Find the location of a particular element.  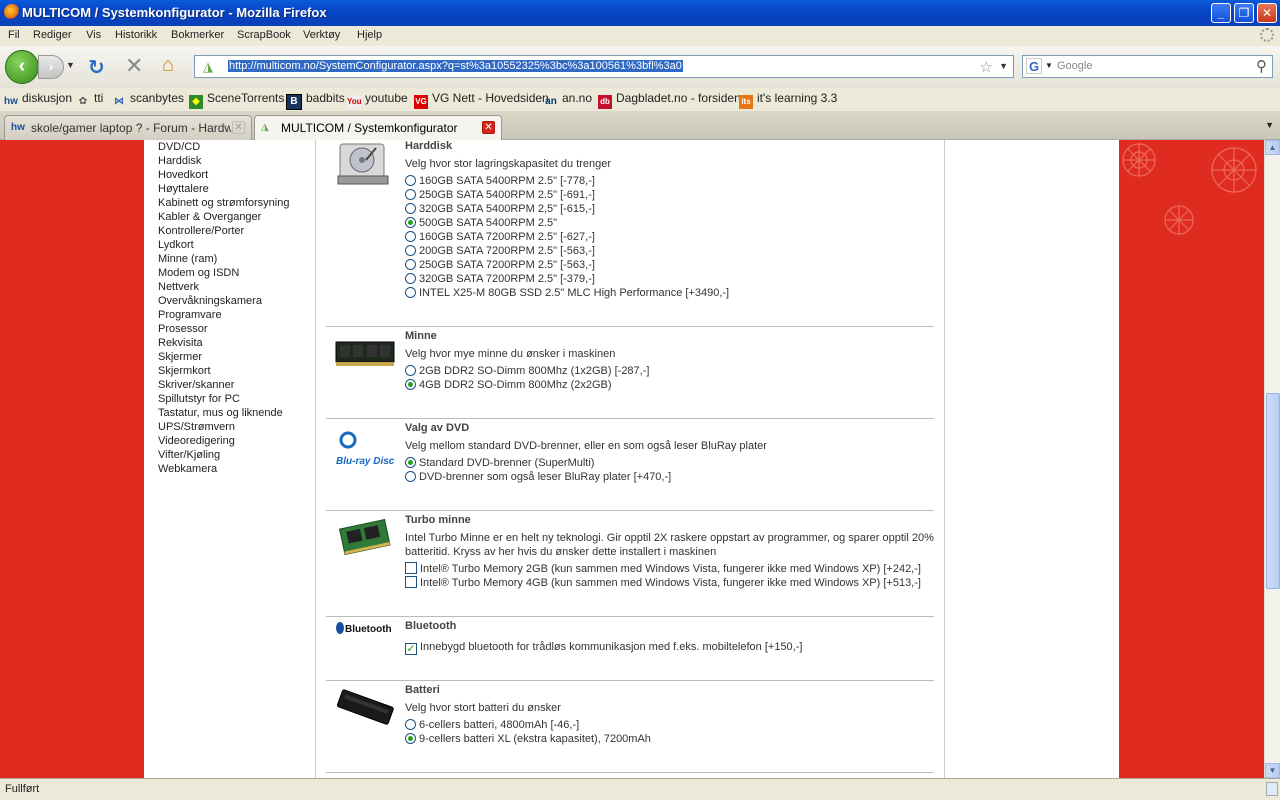

bookmark-itslearning: its it's learning 3.3 is located at coordinates (788, 100).